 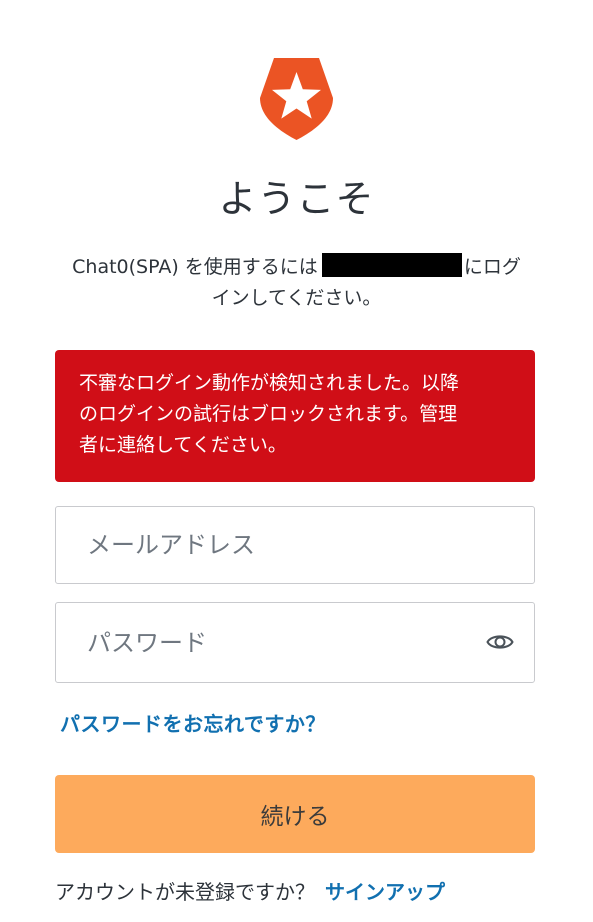 What do you see at coordinates (185, 892) in the screenshot?
I see `signup-prompt: アカウントが未登録ですか？` at bounding box center [185, 892].